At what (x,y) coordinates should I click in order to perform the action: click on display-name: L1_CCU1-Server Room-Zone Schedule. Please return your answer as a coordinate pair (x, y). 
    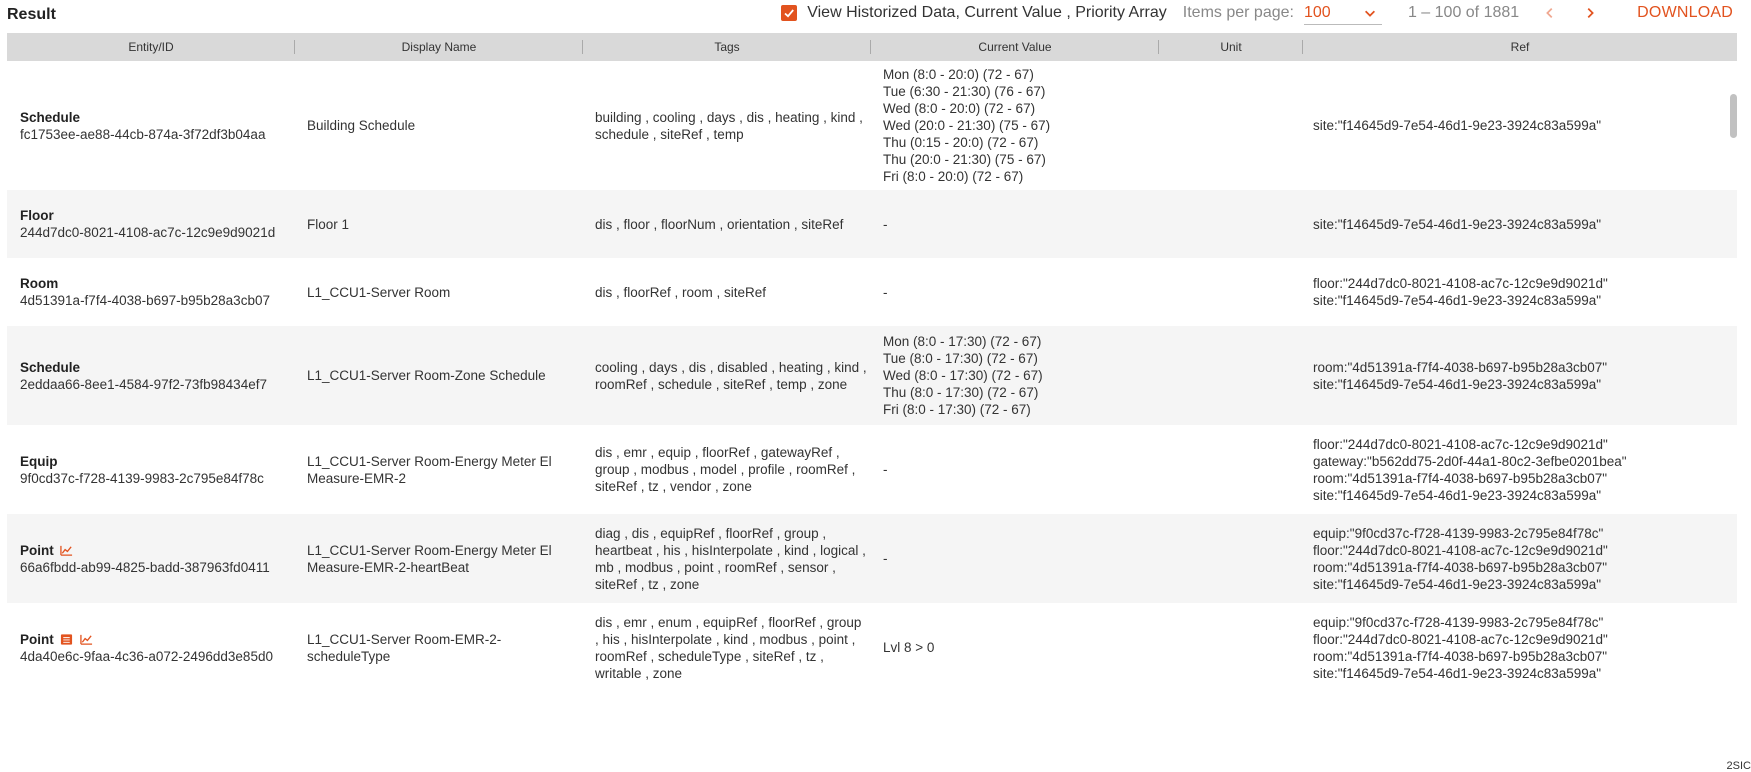
    Looking at the image, I should click on (426, 375).